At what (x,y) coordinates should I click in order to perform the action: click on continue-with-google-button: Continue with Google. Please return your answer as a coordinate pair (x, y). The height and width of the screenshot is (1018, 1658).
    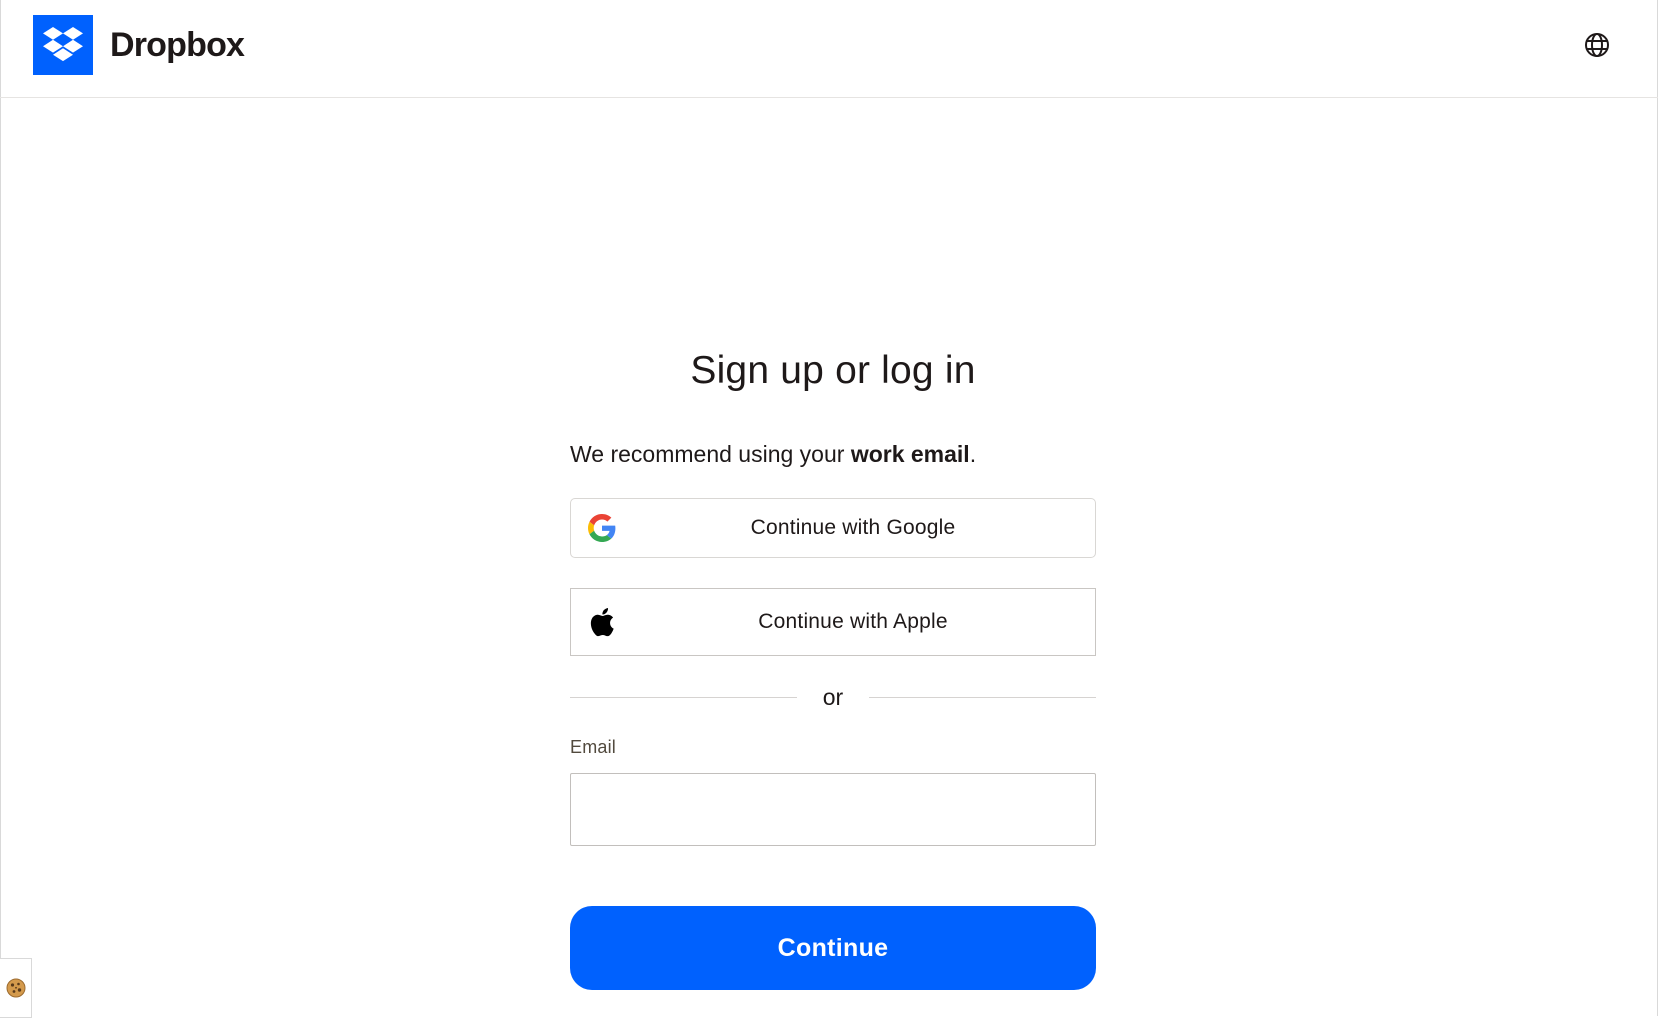
    Looking at the image, I should click on (833, 528).